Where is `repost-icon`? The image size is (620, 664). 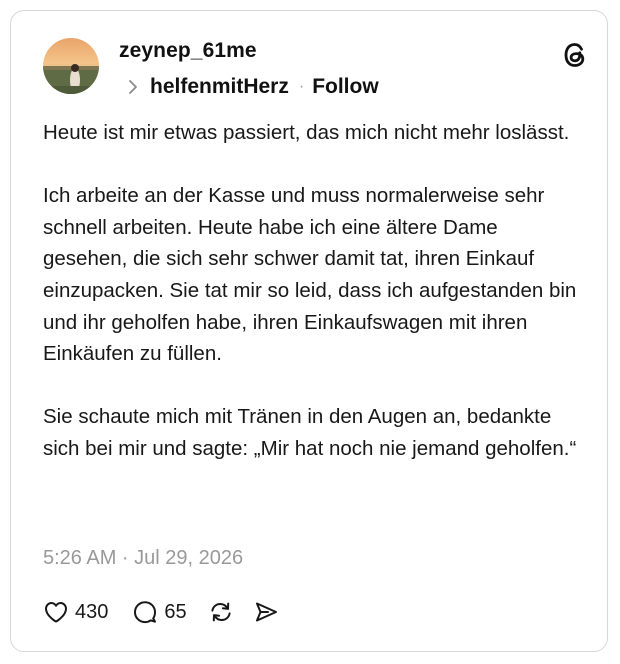 repost-icon is located at coordinates (221, 612).